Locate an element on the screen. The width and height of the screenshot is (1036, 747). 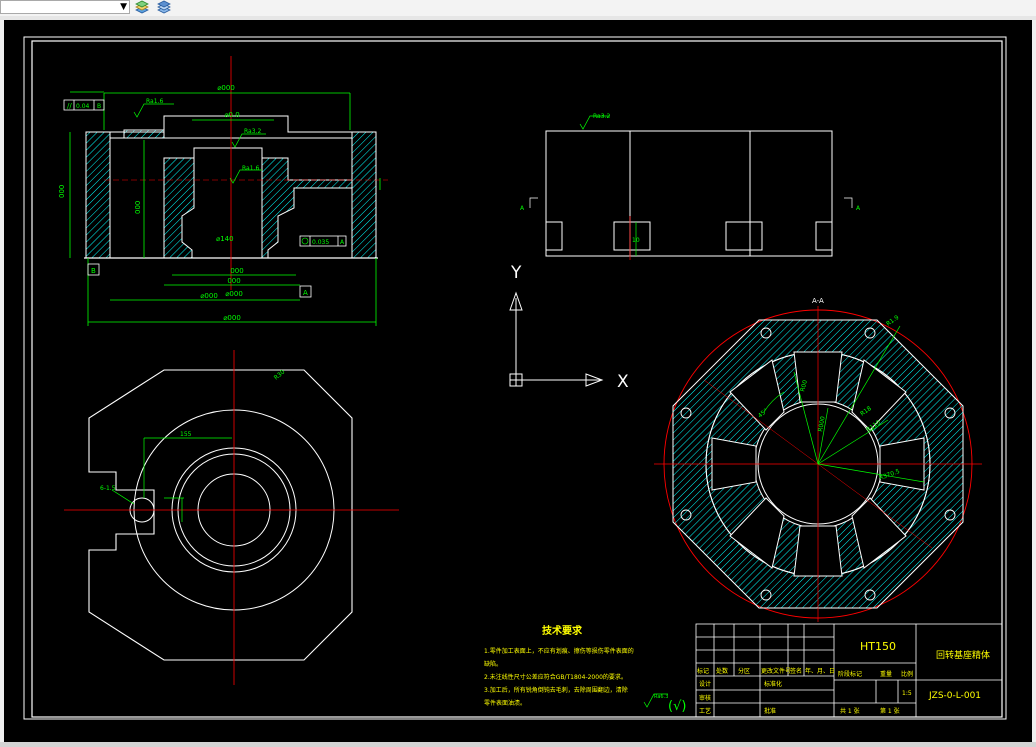
toolbar: ▼ is located at coordinates (518, 8).